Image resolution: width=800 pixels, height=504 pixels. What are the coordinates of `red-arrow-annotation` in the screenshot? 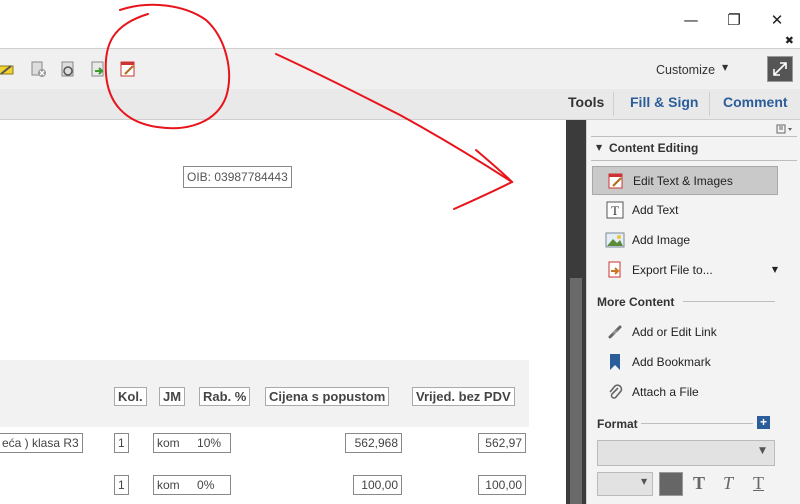 It's located at (394, 118).